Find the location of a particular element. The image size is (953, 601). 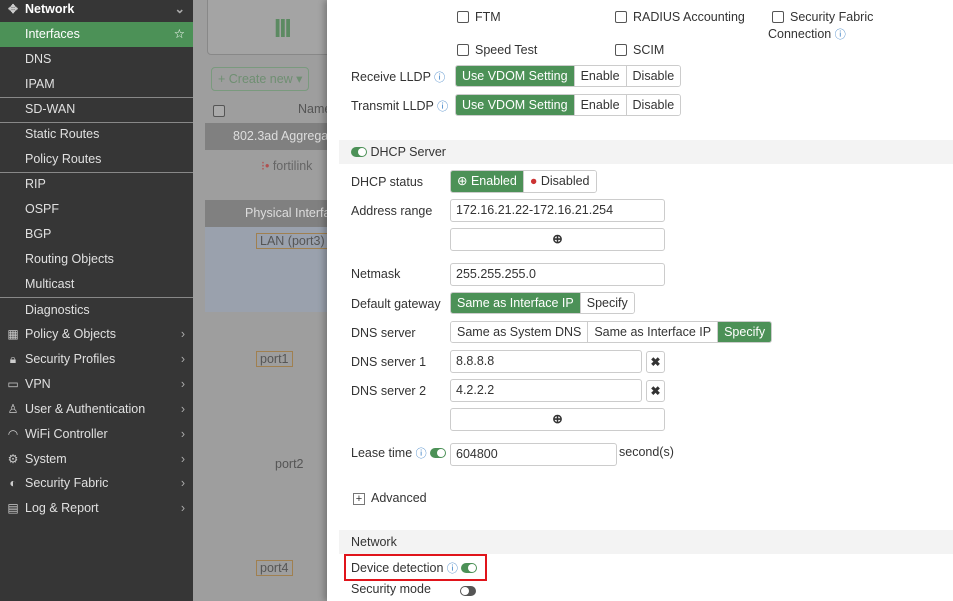

sidebar-item-interfaces: Interfaces ☆ is located at coordinates (96, 34).